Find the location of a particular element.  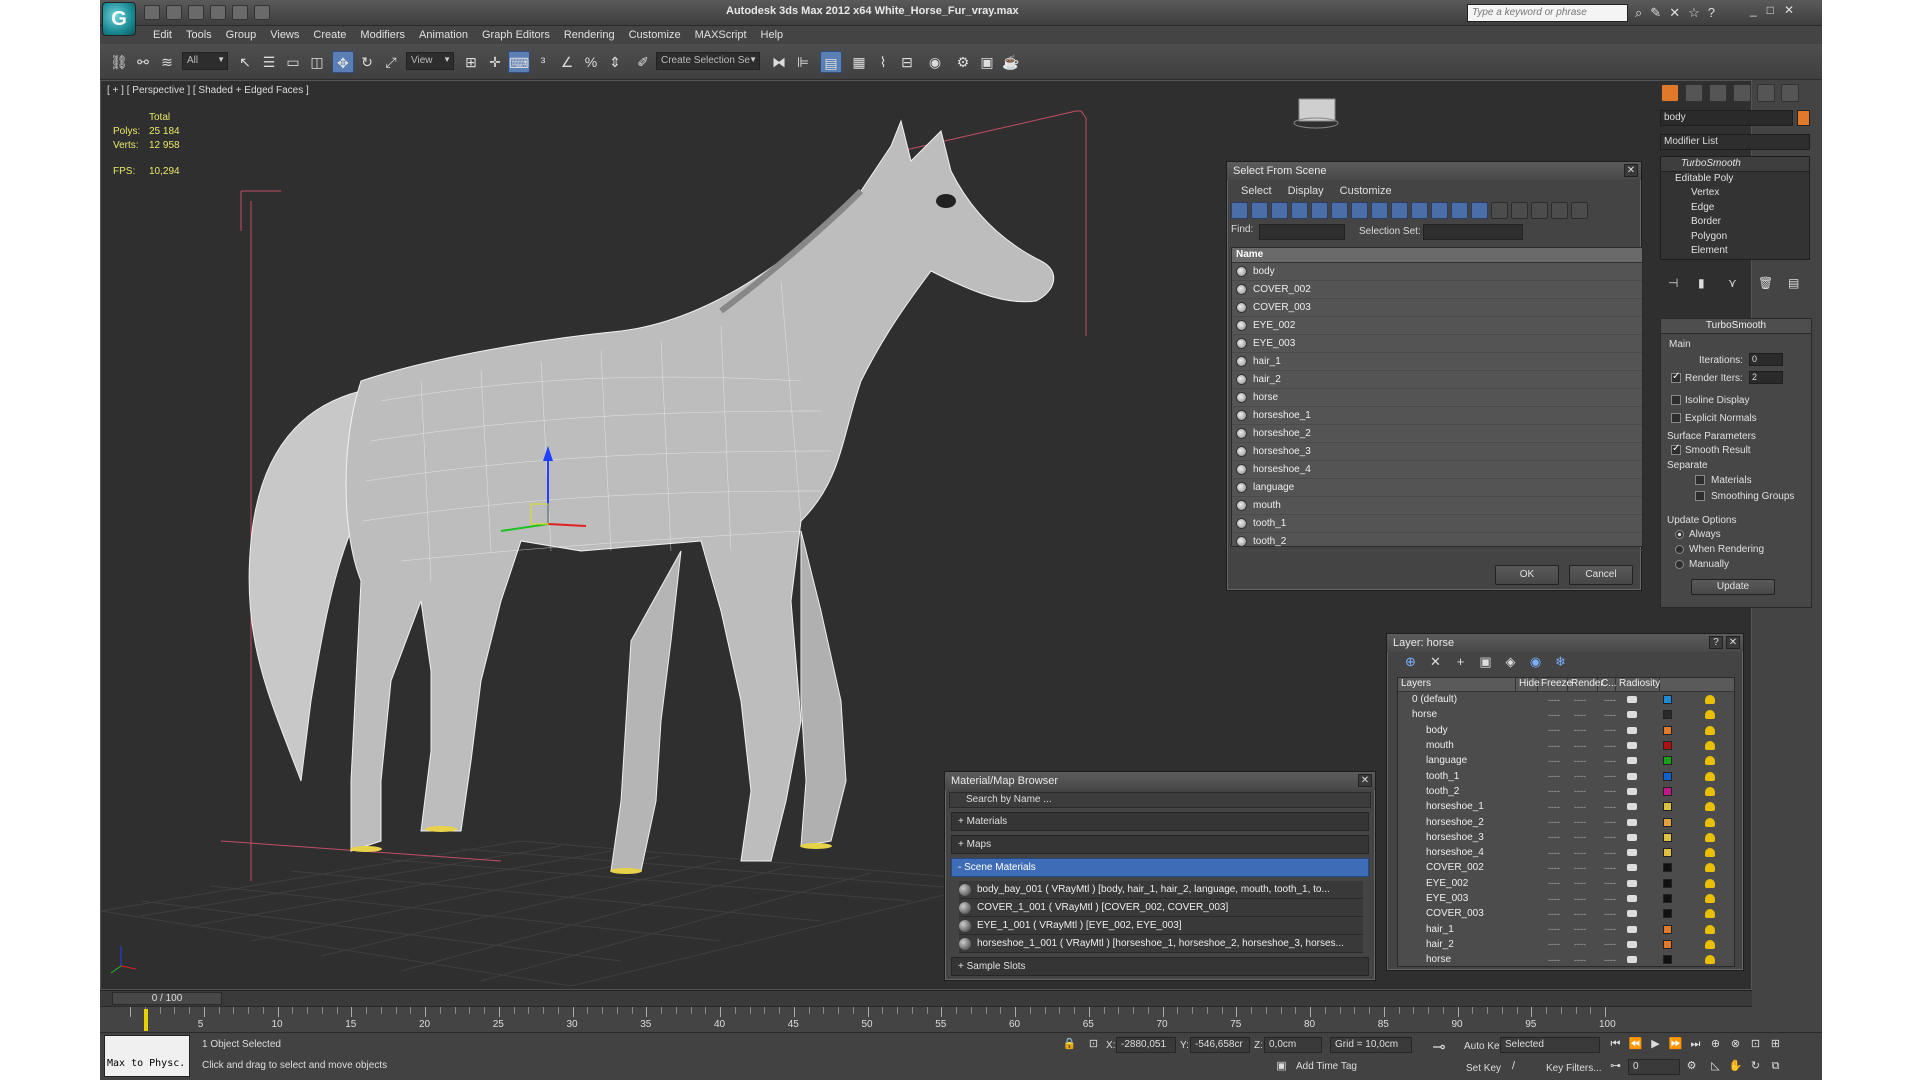

material-editor-icon: ◉ is located at coordinates (935, 62).